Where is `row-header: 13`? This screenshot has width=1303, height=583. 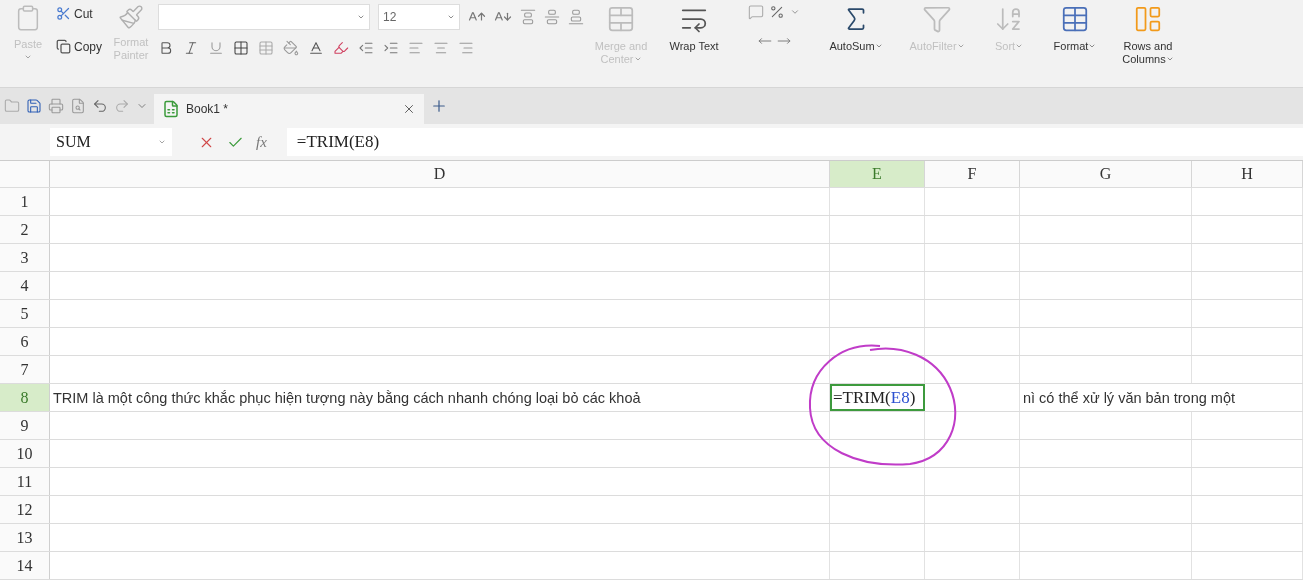
row-header: 13 is located at coordinates (25, 537).